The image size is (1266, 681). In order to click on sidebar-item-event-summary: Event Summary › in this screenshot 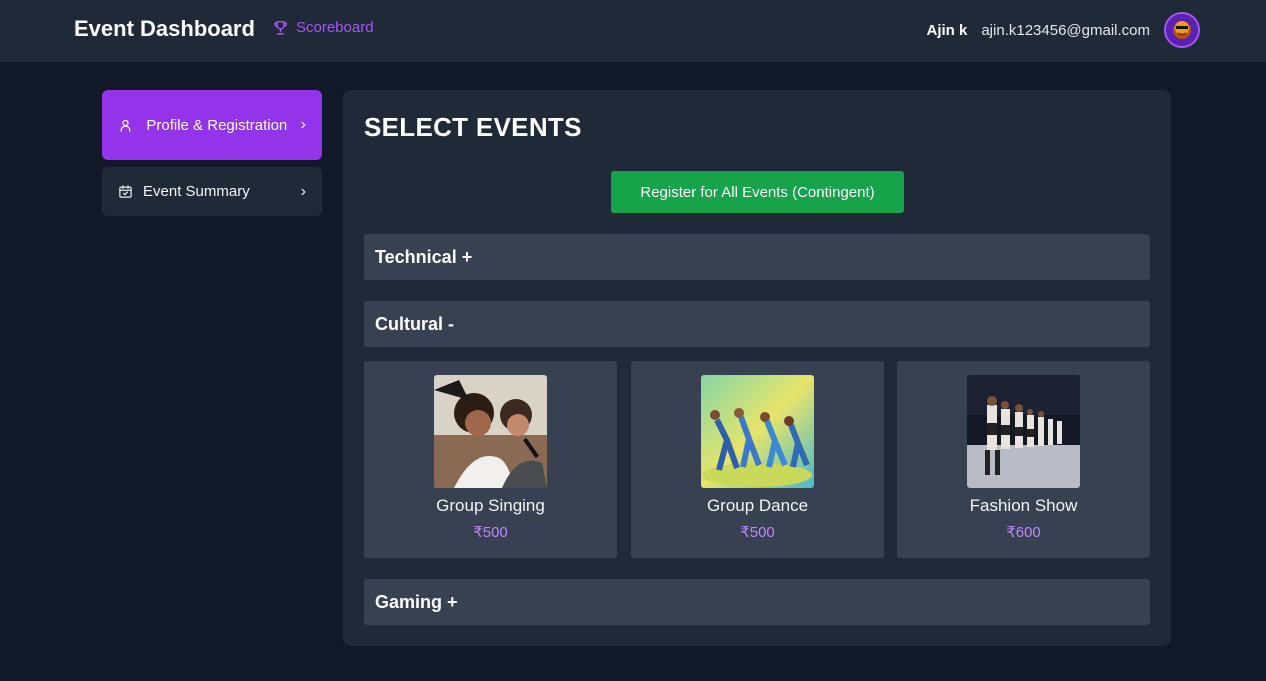, I will do `click(212, 191)`.